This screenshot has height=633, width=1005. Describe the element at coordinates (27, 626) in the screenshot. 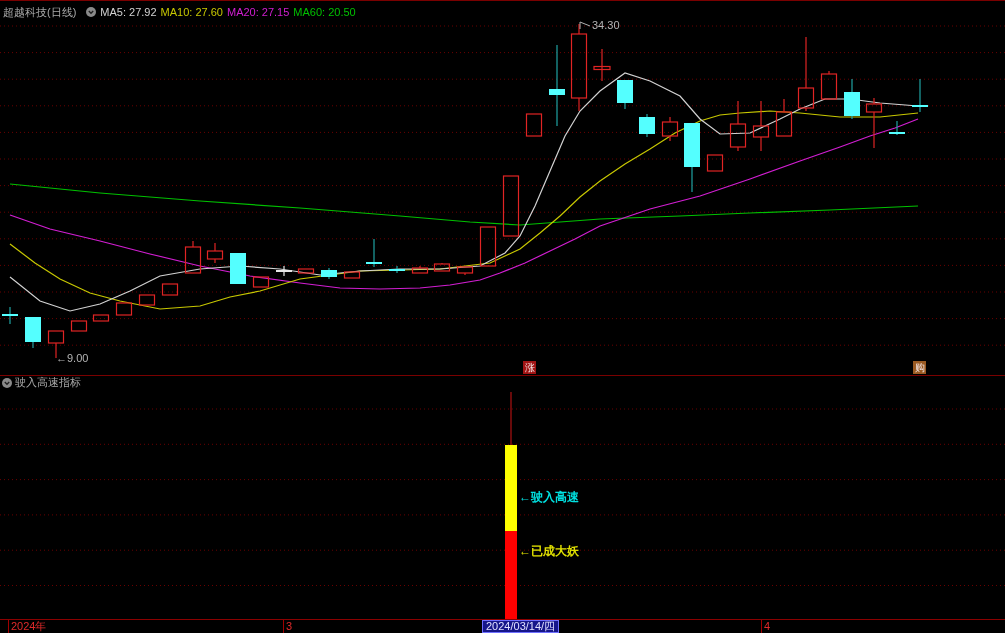

I see `axis-date-label: 2024年` at that location.